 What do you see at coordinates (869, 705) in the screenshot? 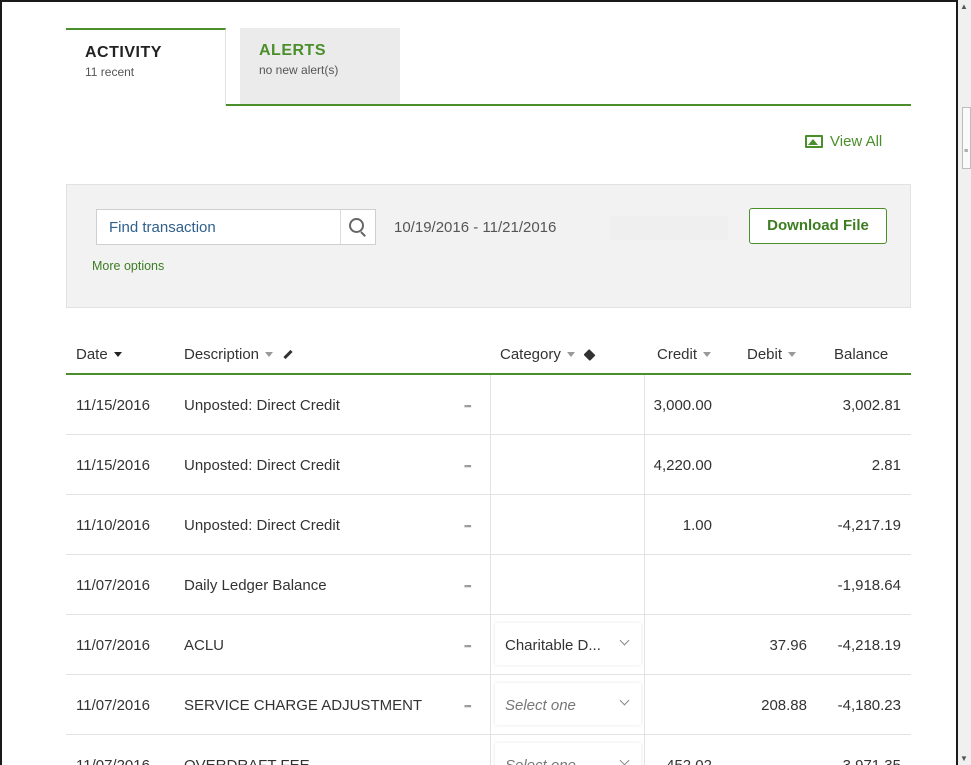
I see `row-balance: -4,180.23` at bounding box center [869, 705].